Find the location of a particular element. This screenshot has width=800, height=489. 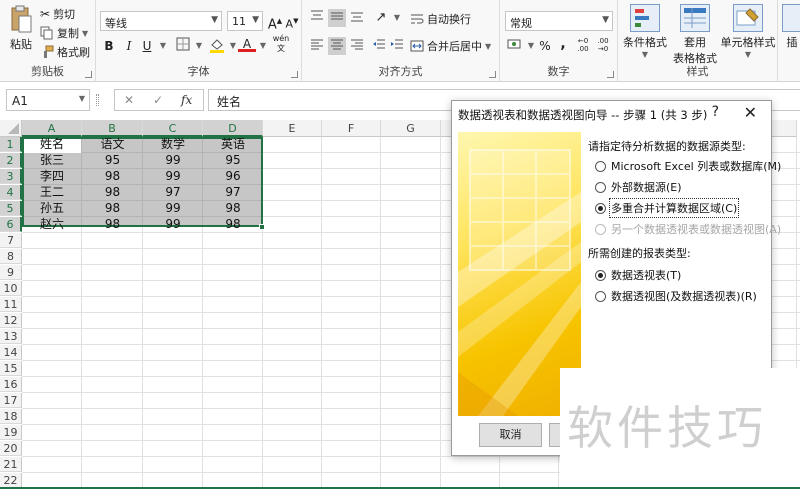

header-cell: 语文 is located at coordinates (112, 144).